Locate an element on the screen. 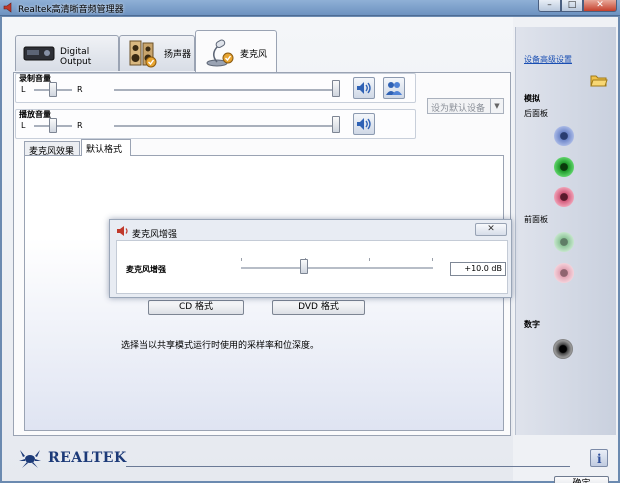 This screenshot has width=620, height=483. boost-slider-label: 麦克风增强 is located at coordinates (146, 269).